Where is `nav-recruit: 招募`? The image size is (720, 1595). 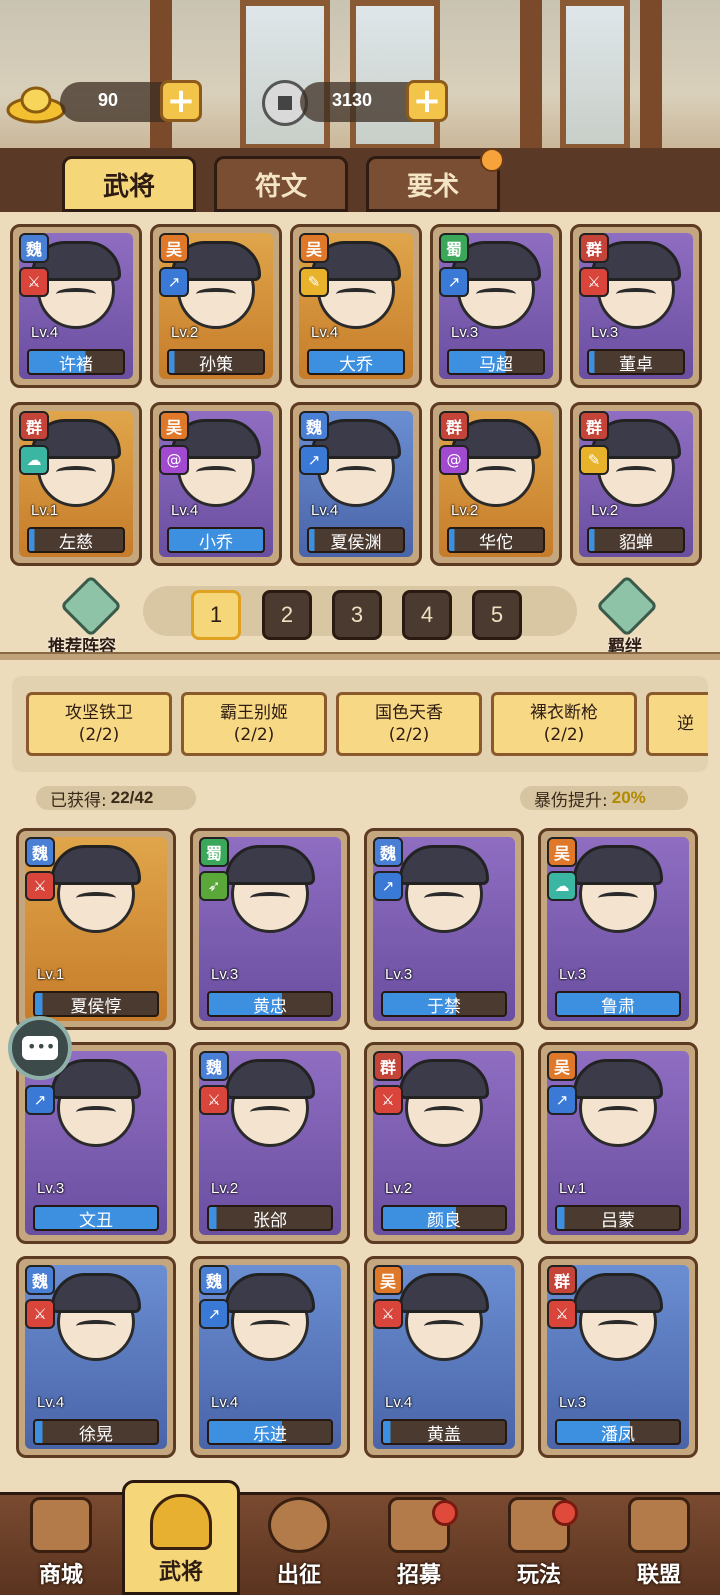 nav-recruit: 招募 is located at coordinates (419, 1543).